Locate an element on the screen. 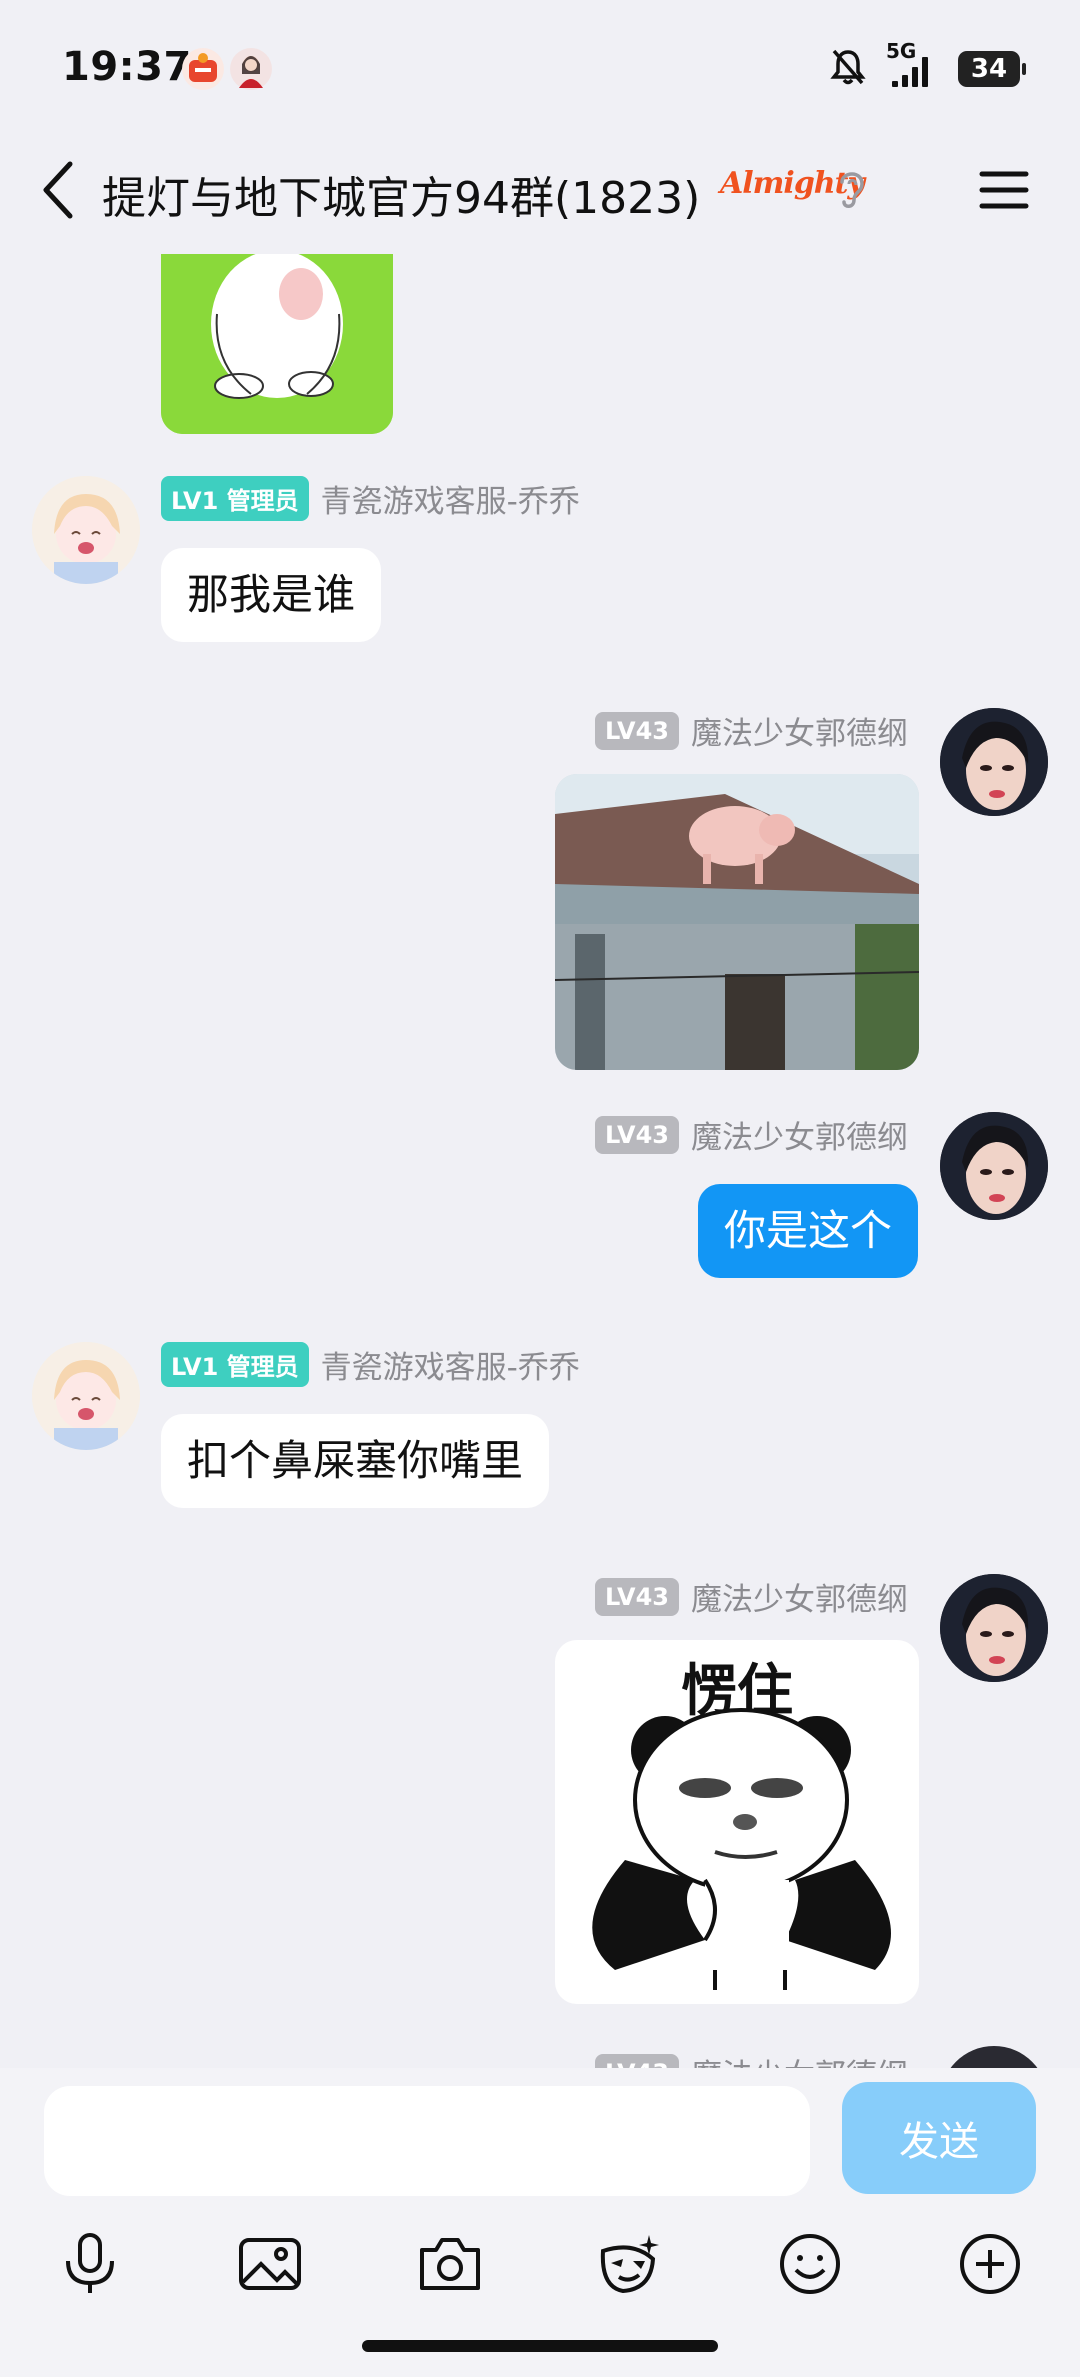  sticker-image: 愣住 is located at coordinates (737, 1822).